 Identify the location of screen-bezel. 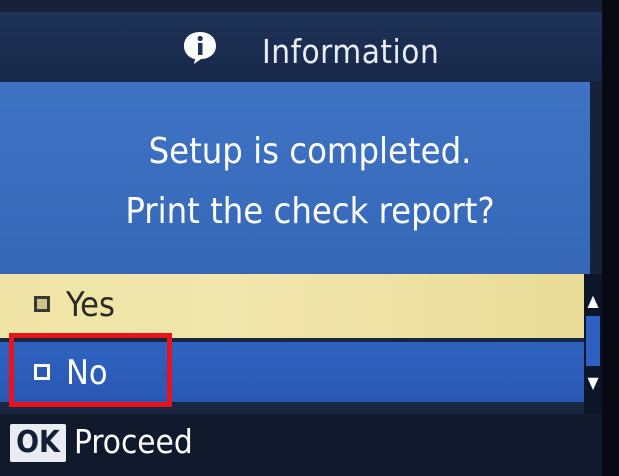
(610, 238).